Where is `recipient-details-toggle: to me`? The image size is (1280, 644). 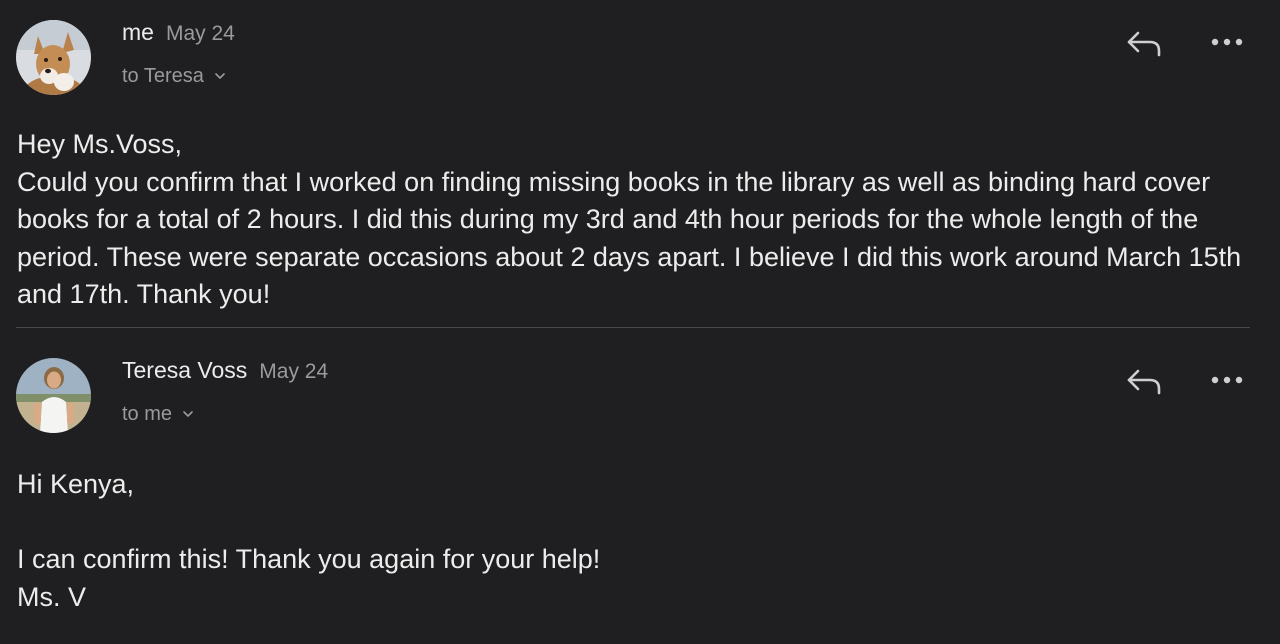
recipient-details-toggle: to me is located at coordinates (158, 414).